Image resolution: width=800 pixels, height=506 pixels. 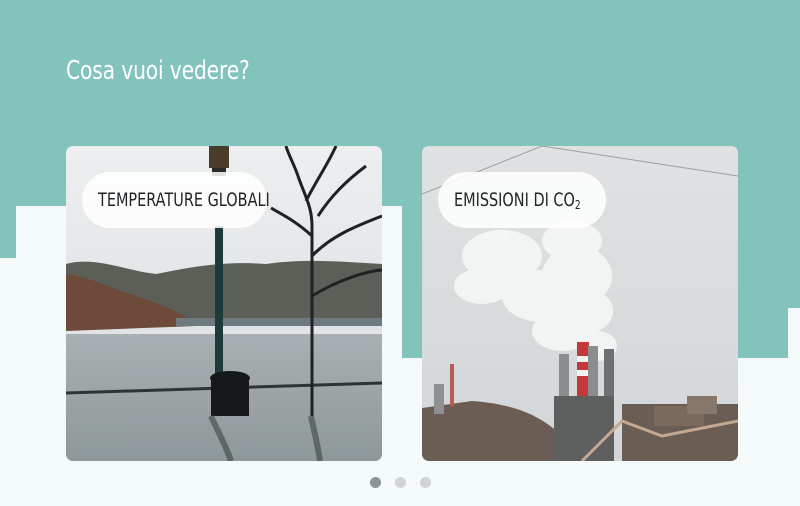 What do you see at coordinates (794, 333) in the screenshot?
I see `light-panel-notch` at bounding box center [794, 333].